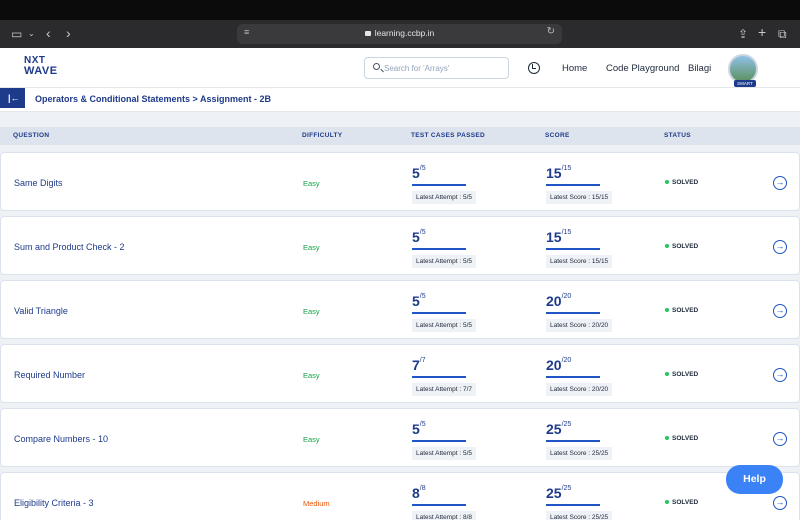 This screenshot has width=800, height=520. What do you see at coordinates (422, 360) in the screenshot?
I see `test-cases-total: /7` at bounding box center [422, 360].